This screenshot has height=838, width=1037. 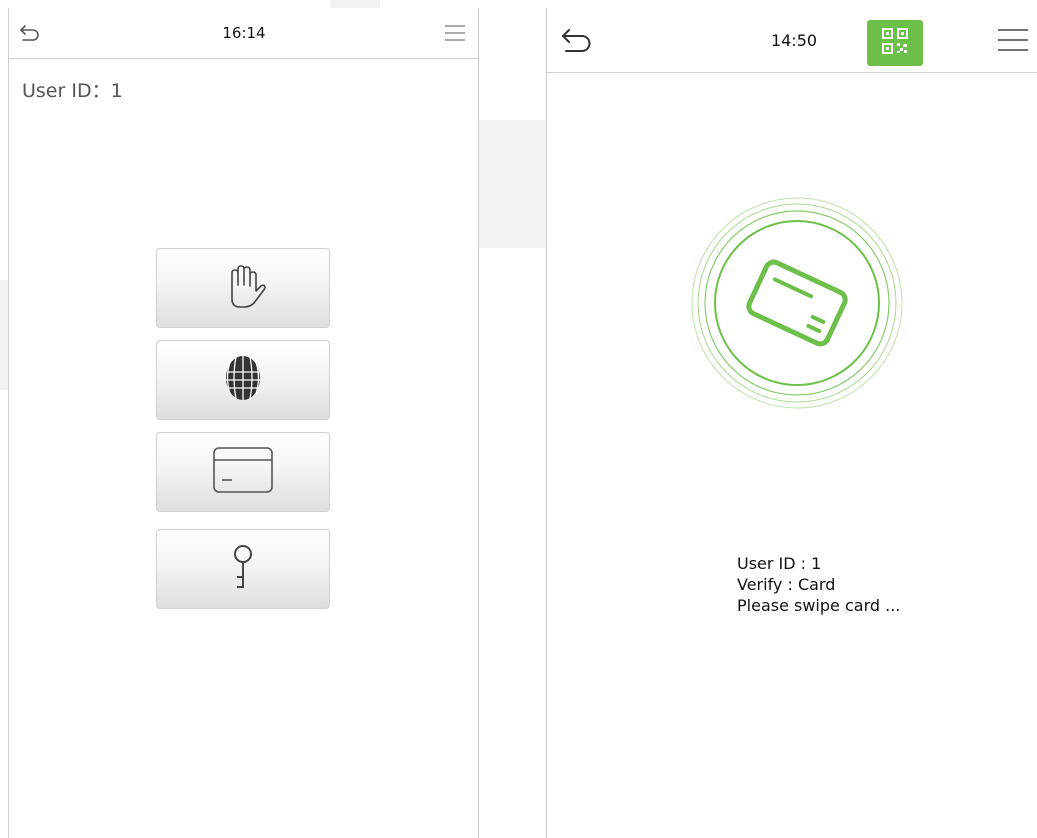 I want to click on password-verify-button, so click(x=243, y=569).